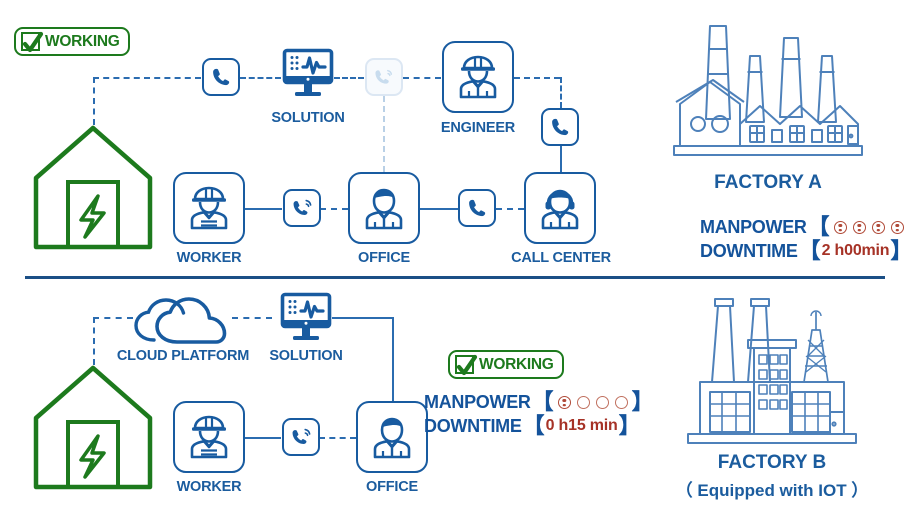 The image size is (907, 510). I want to click on bracket-close-a-2: 】, so click(898, 251).